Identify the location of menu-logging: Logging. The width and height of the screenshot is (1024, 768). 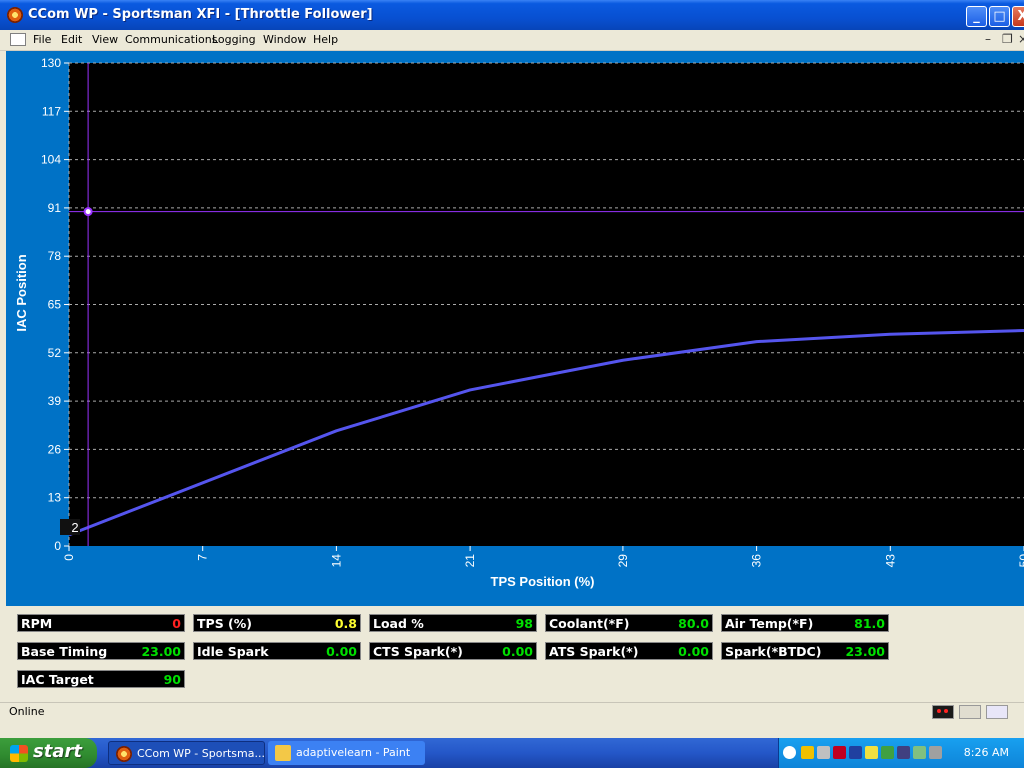
(234, 39).